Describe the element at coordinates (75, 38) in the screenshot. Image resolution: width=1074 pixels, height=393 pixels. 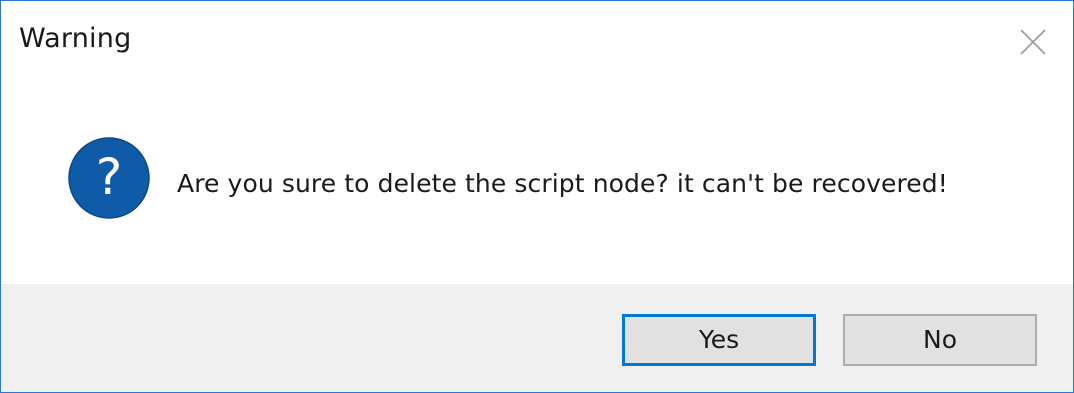
I see `dialog-title: Warning` at that location.